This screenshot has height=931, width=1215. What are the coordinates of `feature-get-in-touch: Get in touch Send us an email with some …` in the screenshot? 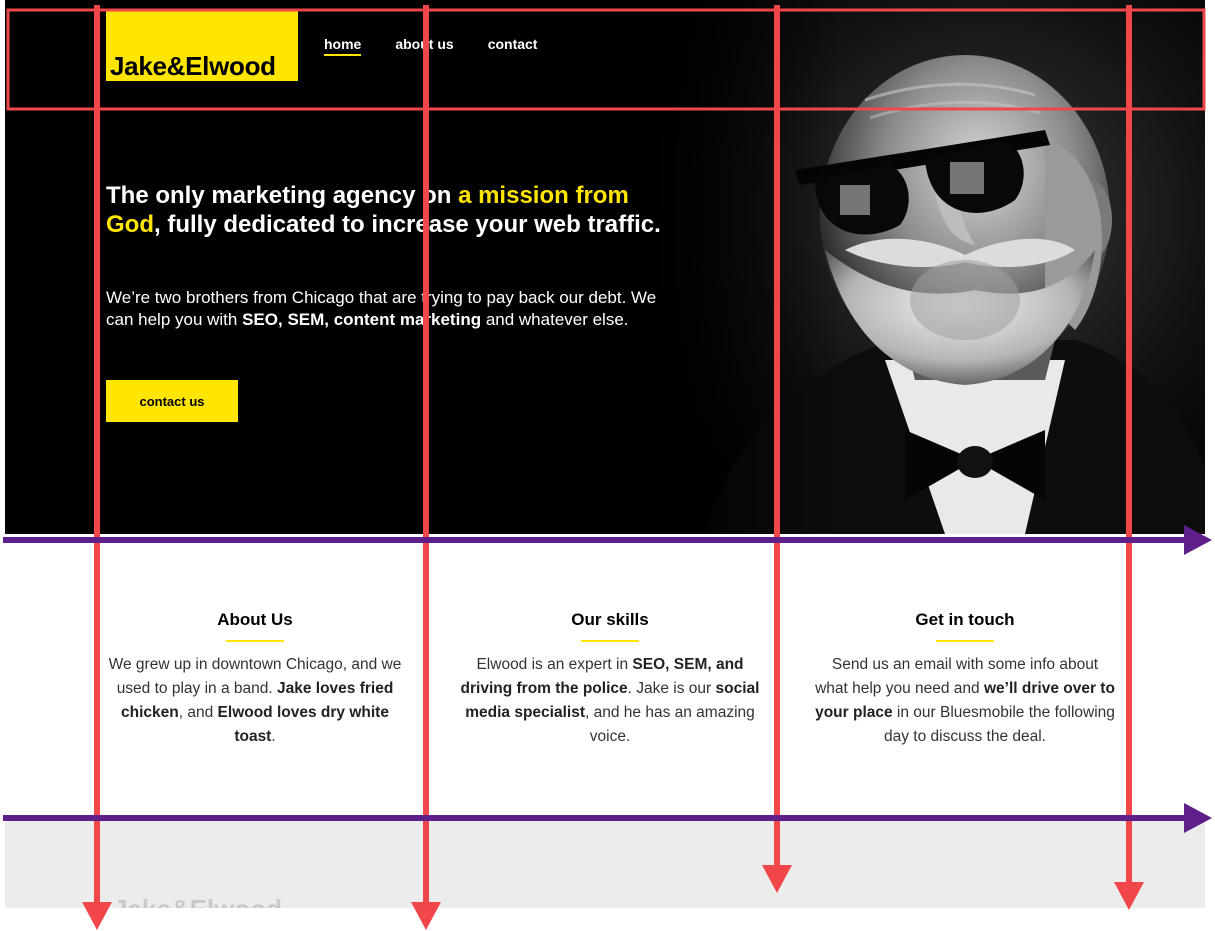 It's located at (965, 679).